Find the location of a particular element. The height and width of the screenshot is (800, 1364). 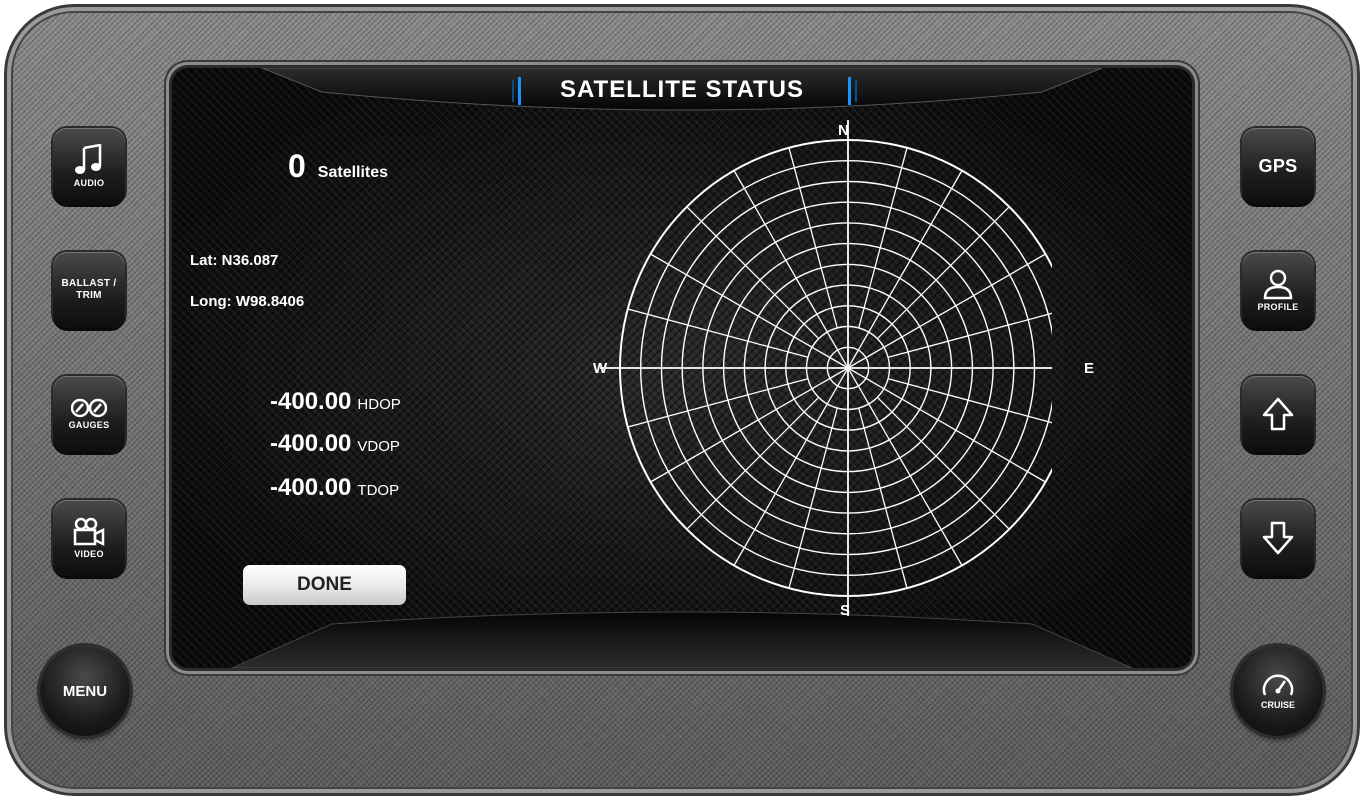

scroll-down-button is located at coordinates (1278, 538).